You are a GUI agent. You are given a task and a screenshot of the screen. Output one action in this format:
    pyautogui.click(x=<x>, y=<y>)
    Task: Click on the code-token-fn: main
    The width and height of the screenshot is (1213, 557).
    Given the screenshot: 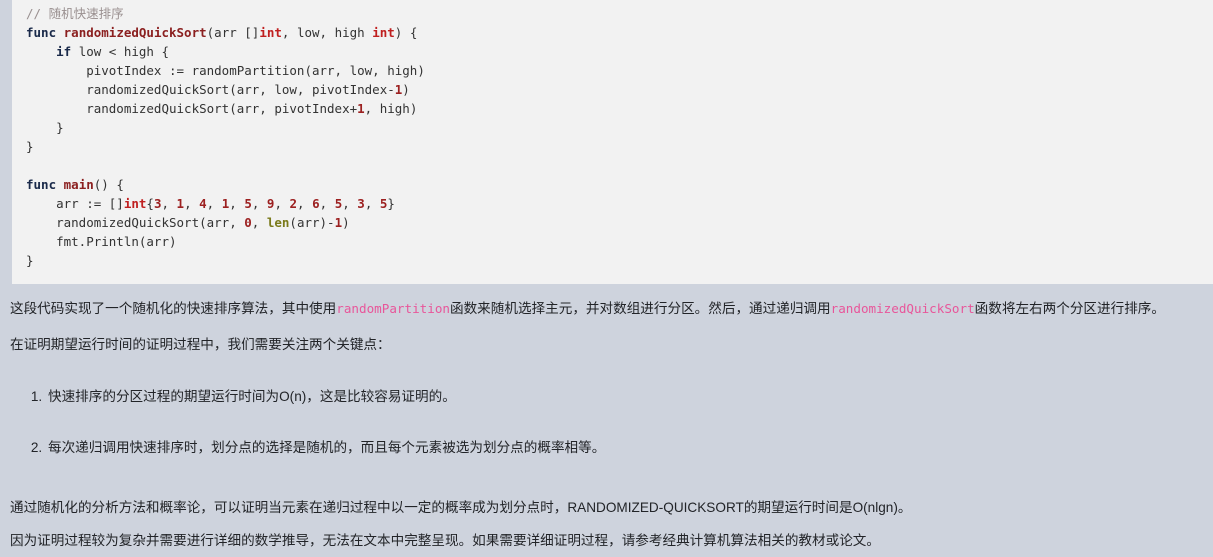 What is the action you would take?
    pyautogui.click(x=78, y=184)
    